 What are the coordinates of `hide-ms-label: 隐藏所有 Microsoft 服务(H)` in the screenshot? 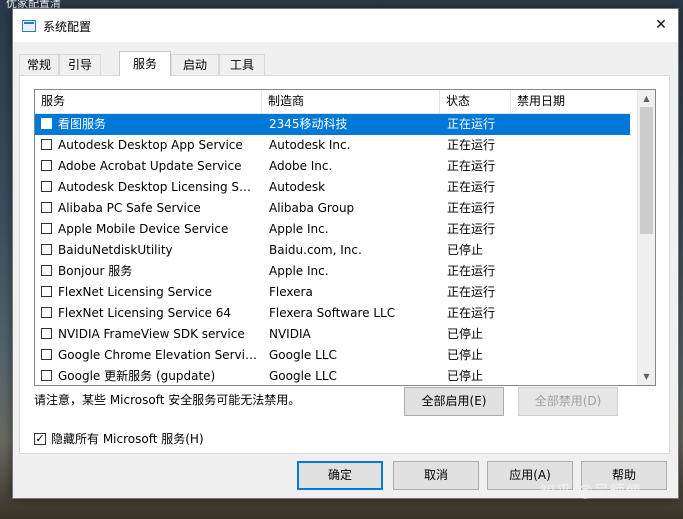 It's located at (127, 439).